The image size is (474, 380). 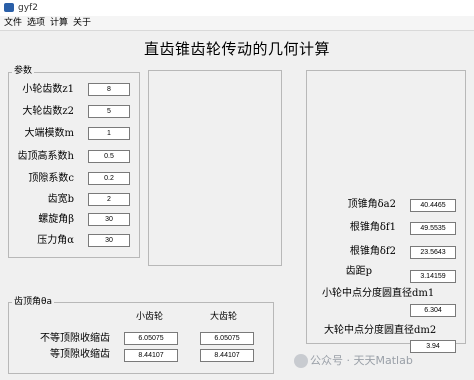 I want to click on output-theta-unequal-large: 6.05075, so click(x=227, y=338).